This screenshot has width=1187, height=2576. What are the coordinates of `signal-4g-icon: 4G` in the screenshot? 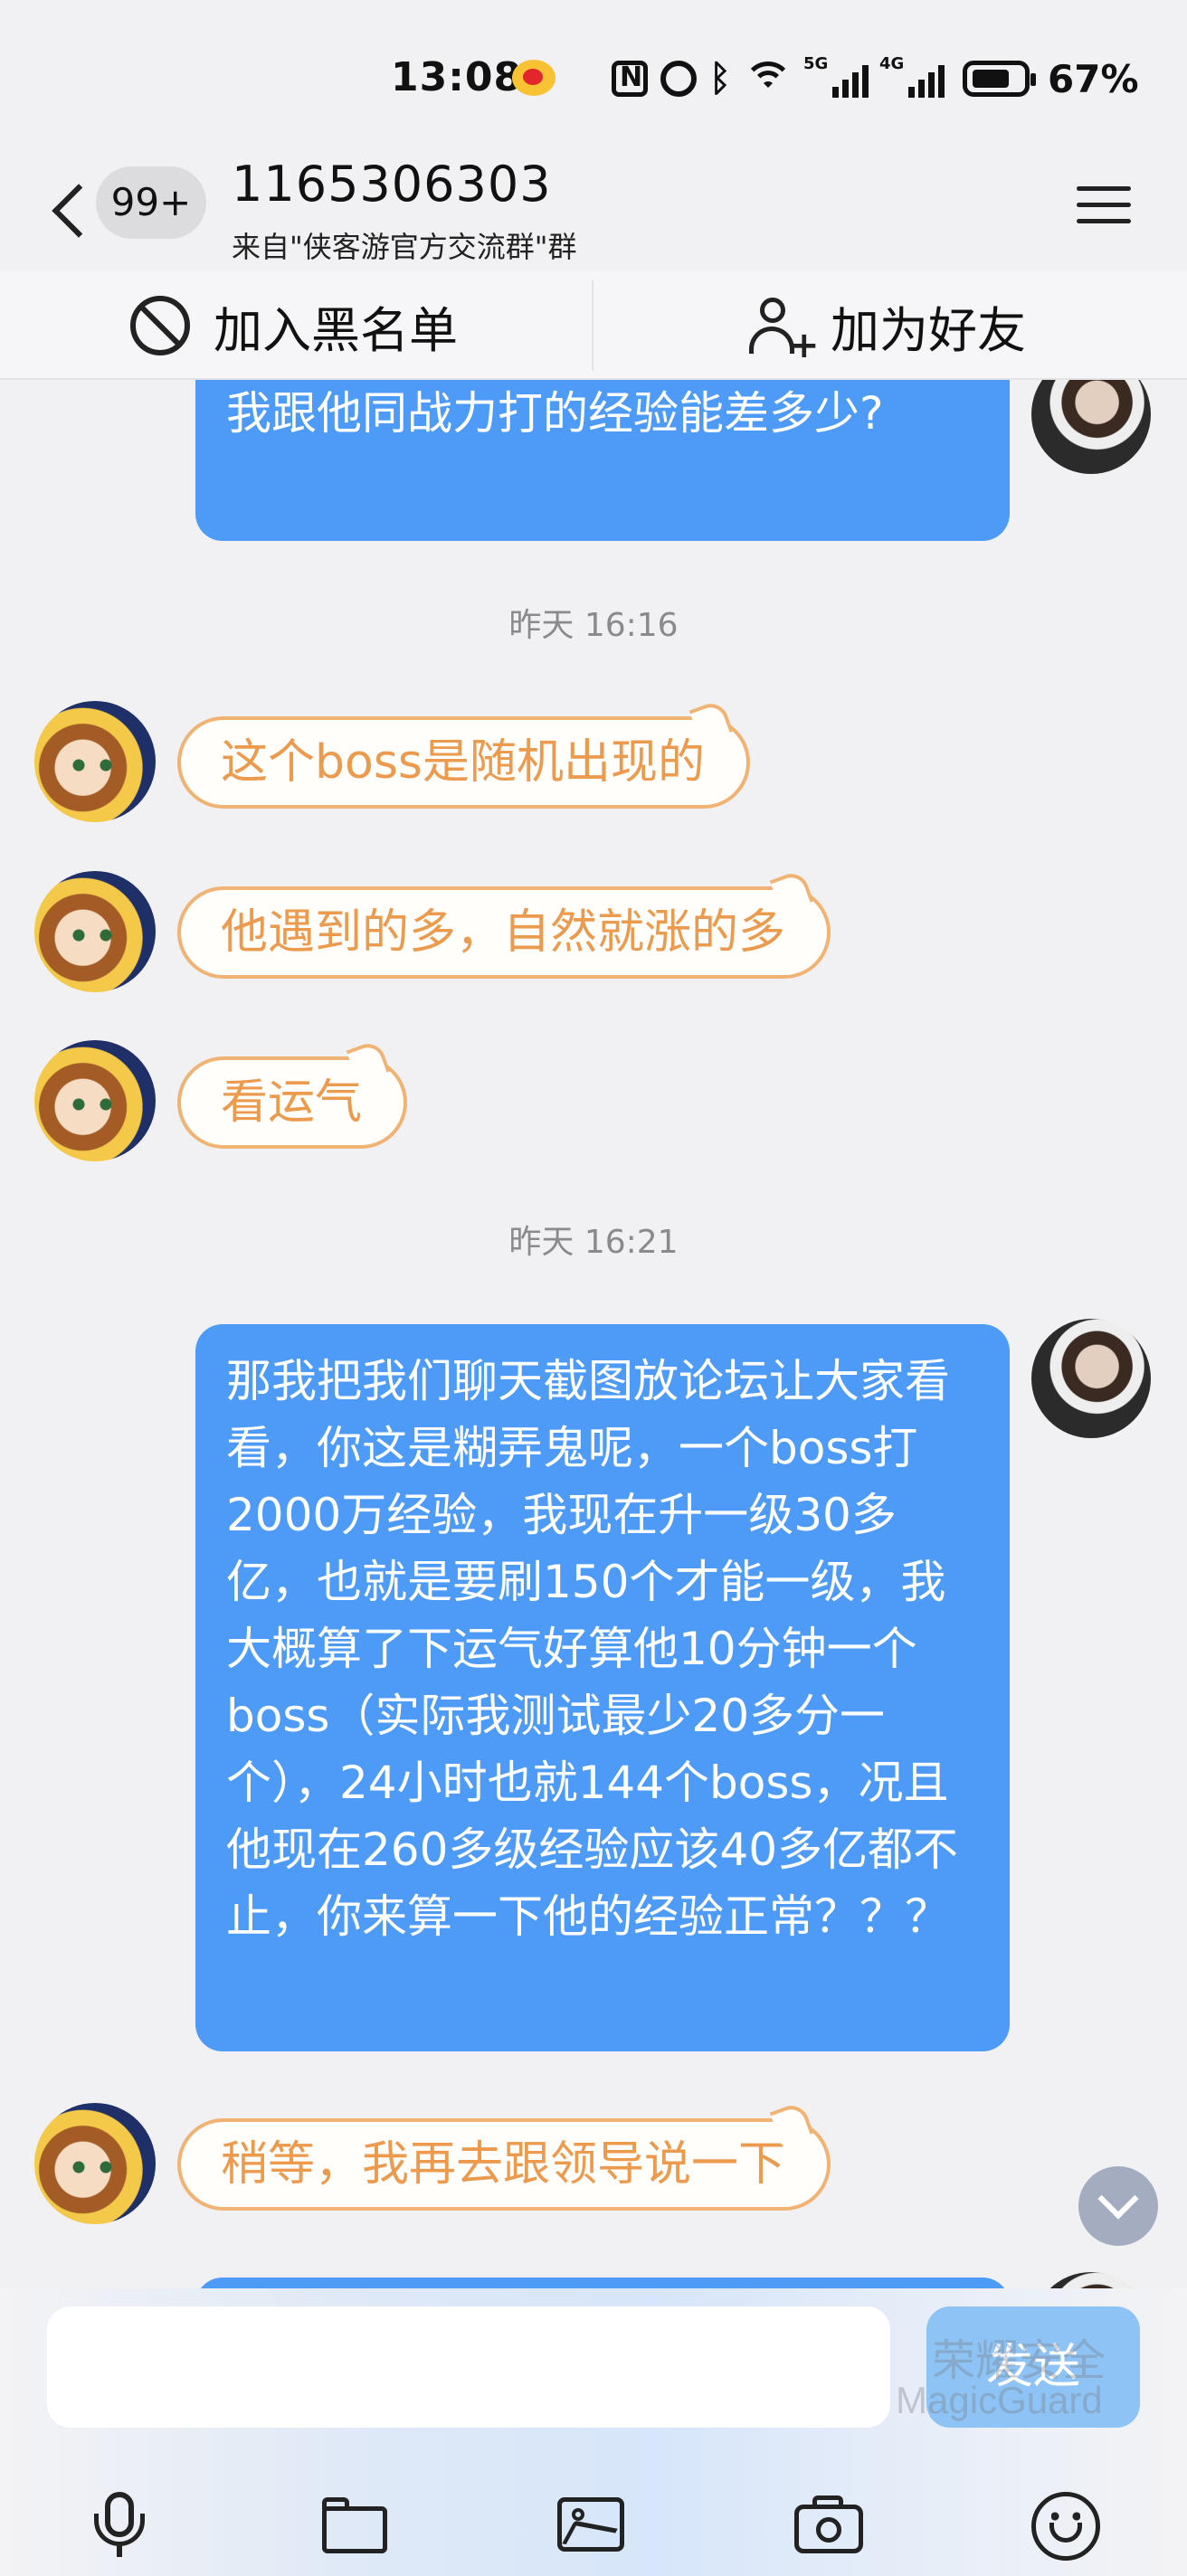 It's located at (912, 76).